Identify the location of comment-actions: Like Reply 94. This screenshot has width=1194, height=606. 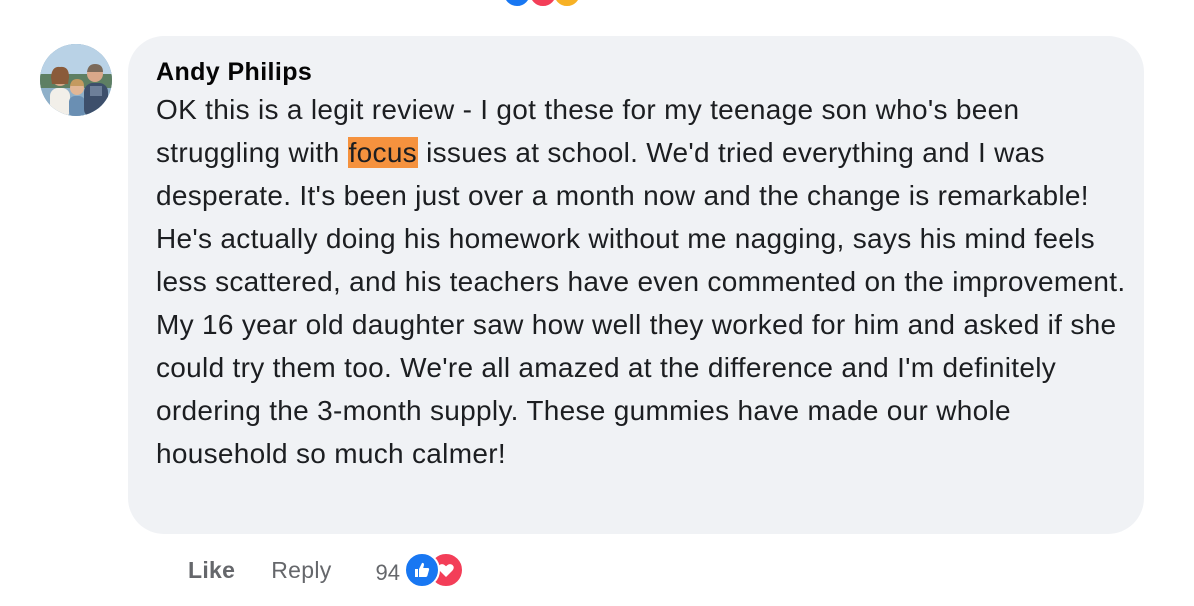
(328, 570).